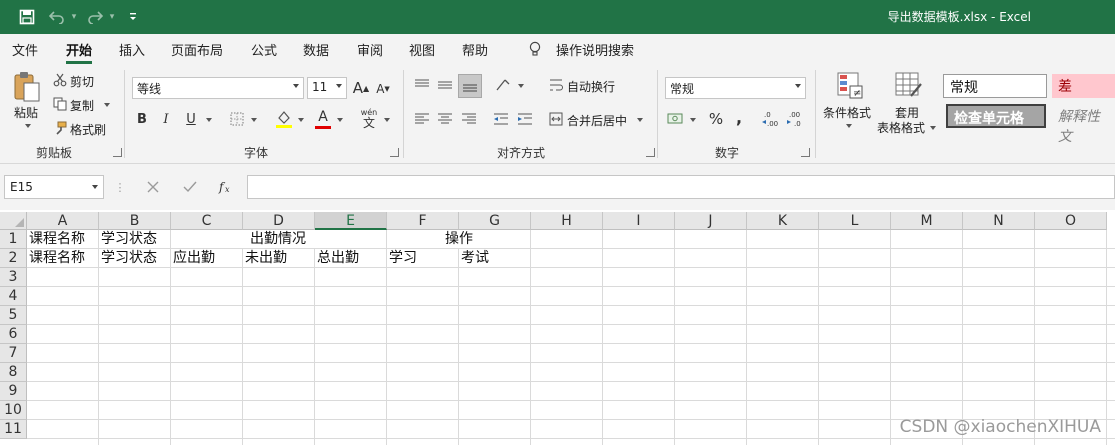 The width and height of the screenshot is (1115, 445). Describe the element at coordinates (933, 128) in the screenshot. I see `format-as-table-dropdown-icon` at that location.